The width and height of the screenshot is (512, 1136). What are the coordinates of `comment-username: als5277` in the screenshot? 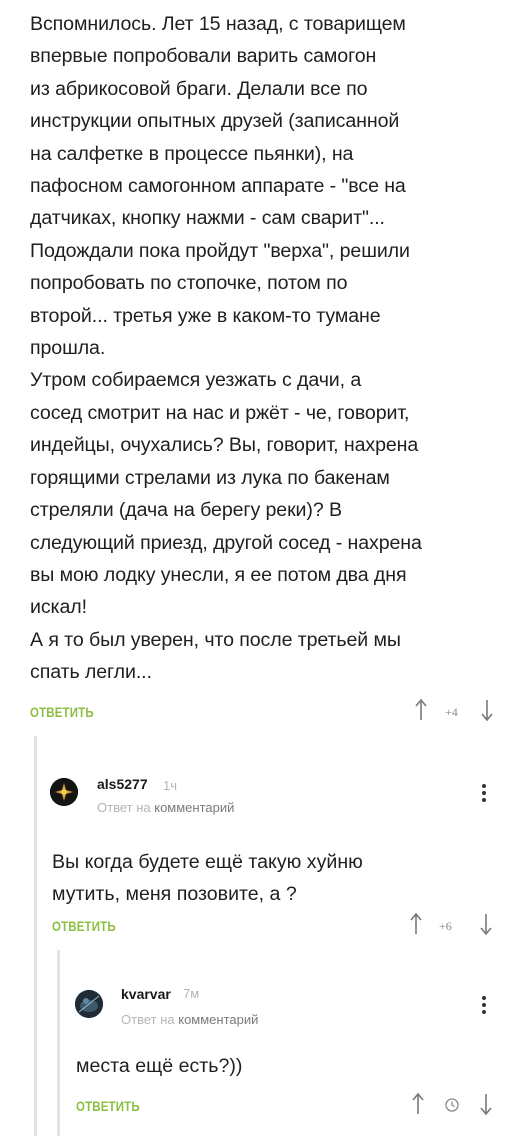 It's located at (122, 784).